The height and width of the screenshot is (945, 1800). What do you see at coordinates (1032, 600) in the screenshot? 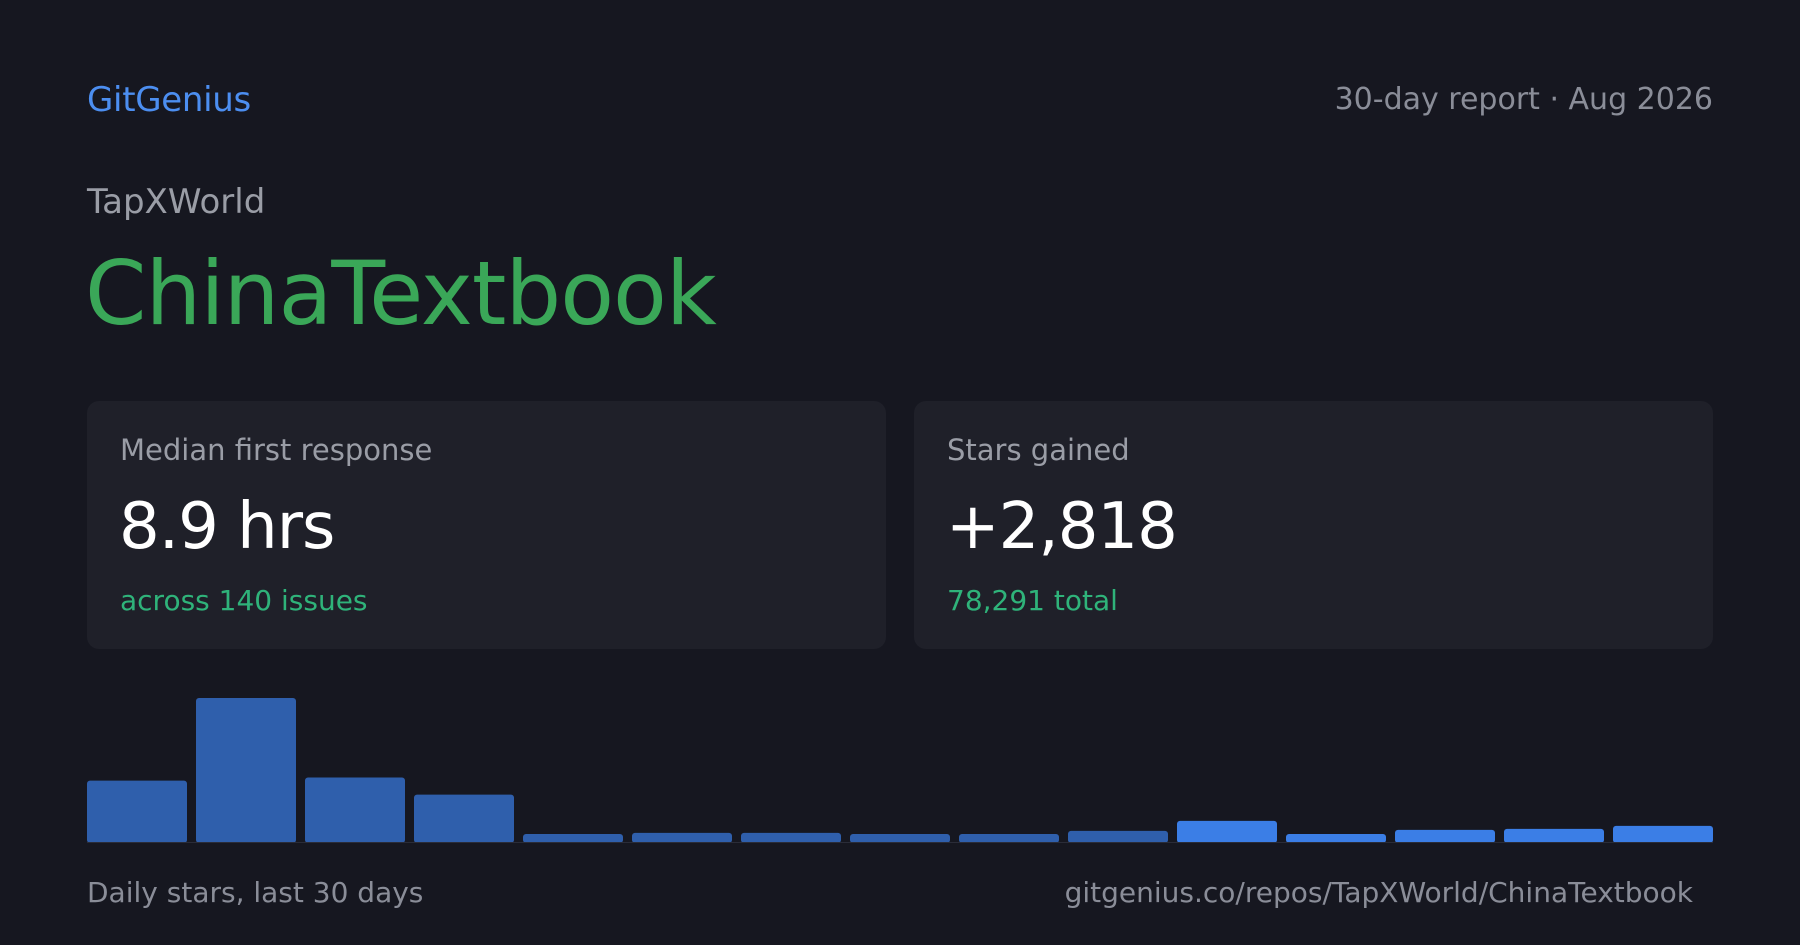
I see `stat-subtext: 78,291 total` at bounding box center [1032, 600].